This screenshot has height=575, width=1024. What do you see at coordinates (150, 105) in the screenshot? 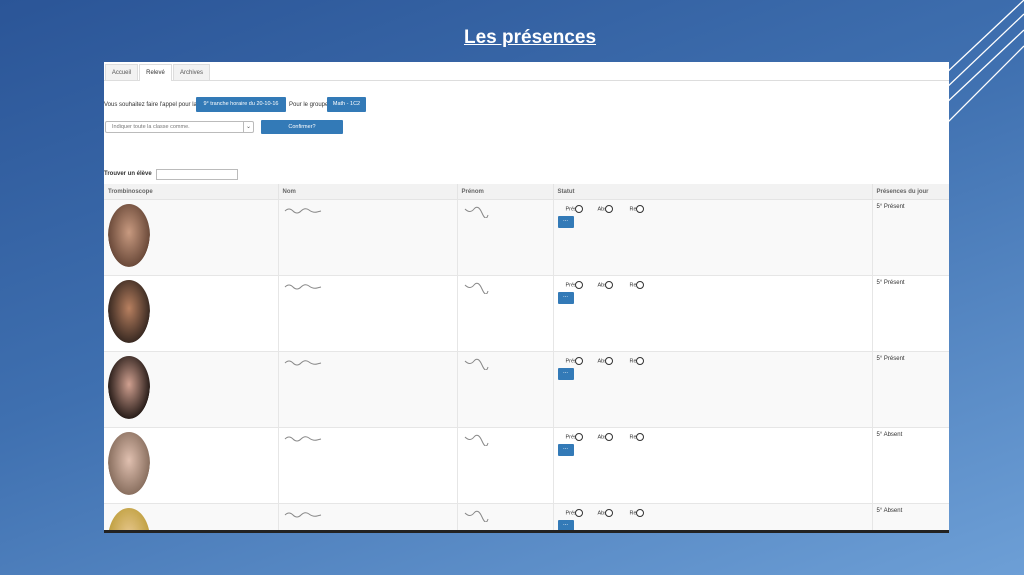
I see `form-intro-text: Vous souhaitez faire l'appel pour la` at bounding box center [150, 105].